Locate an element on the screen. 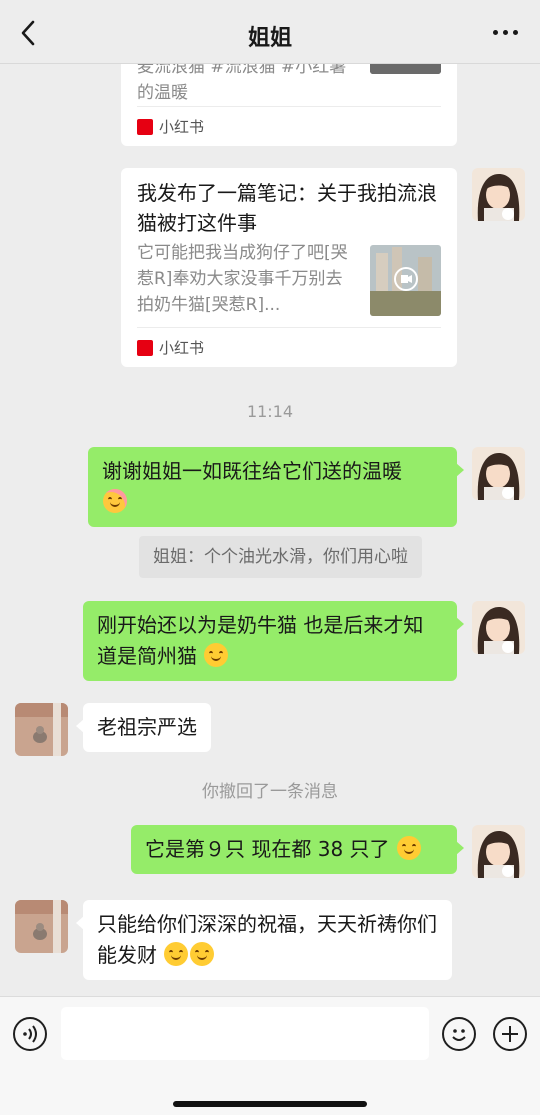 The height and width of the screenshot is (1115, 540). system-notice: 你撤回了一条消息 is located at coordinates (270, 792).